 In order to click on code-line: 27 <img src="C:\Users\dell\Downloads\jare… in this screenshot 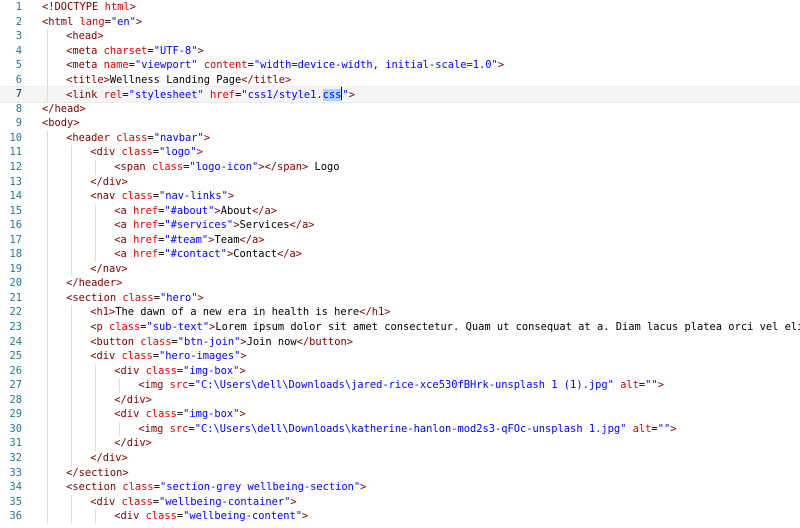, I will do `click(400, 385)`.